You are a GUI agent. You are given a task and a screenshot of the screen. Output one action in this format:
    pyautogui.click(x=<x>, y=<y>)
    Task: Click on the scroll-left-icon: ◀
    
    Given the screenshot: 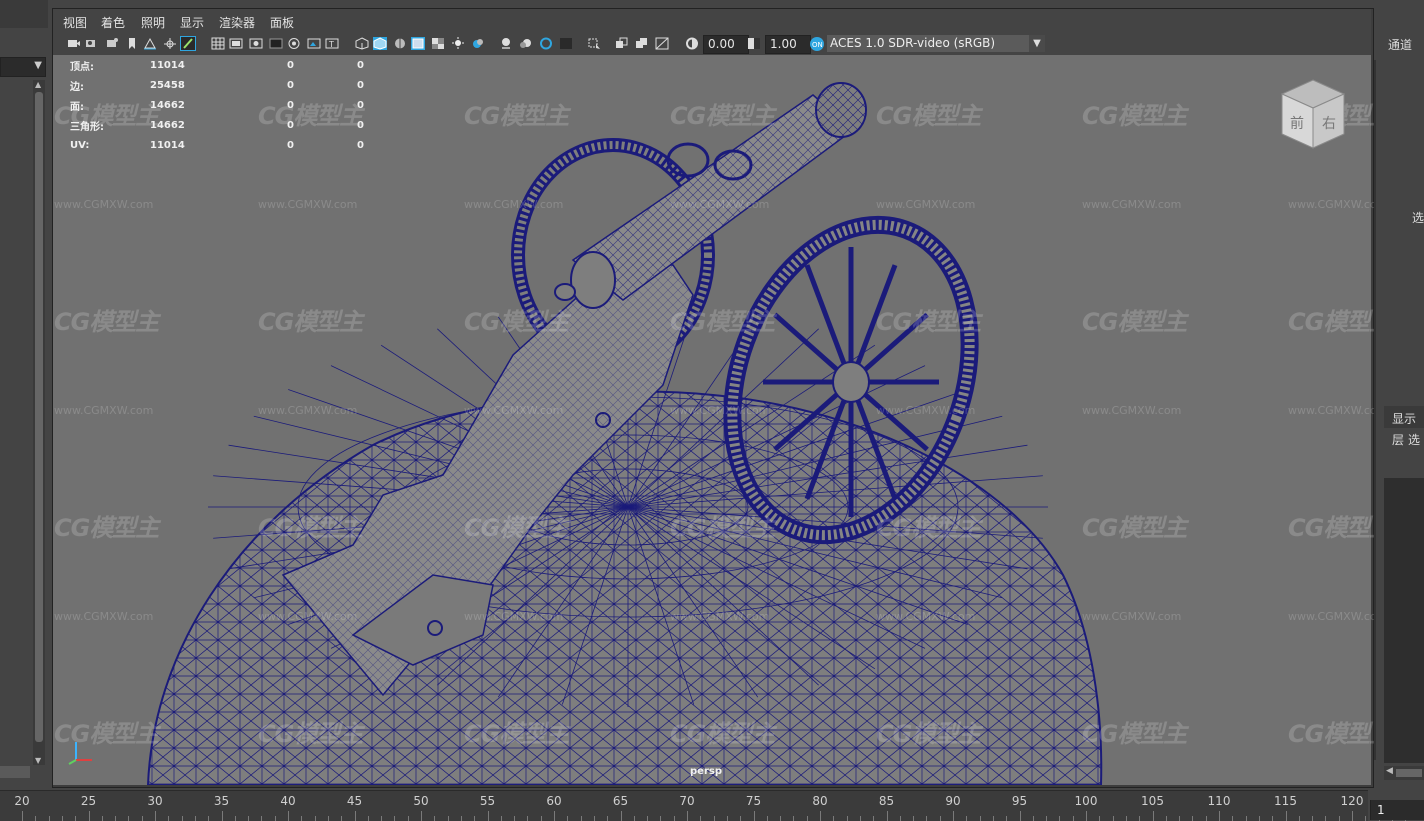 What is the action you would take?
    pyautogui.click(x=1389, y=771)
    